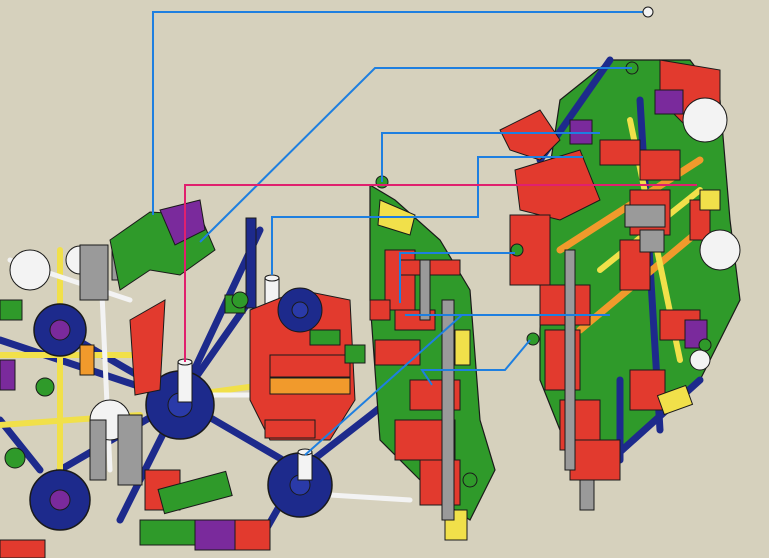 The image size is (769, 558). I want to click on blue-gear-middle, so click(300, 310).